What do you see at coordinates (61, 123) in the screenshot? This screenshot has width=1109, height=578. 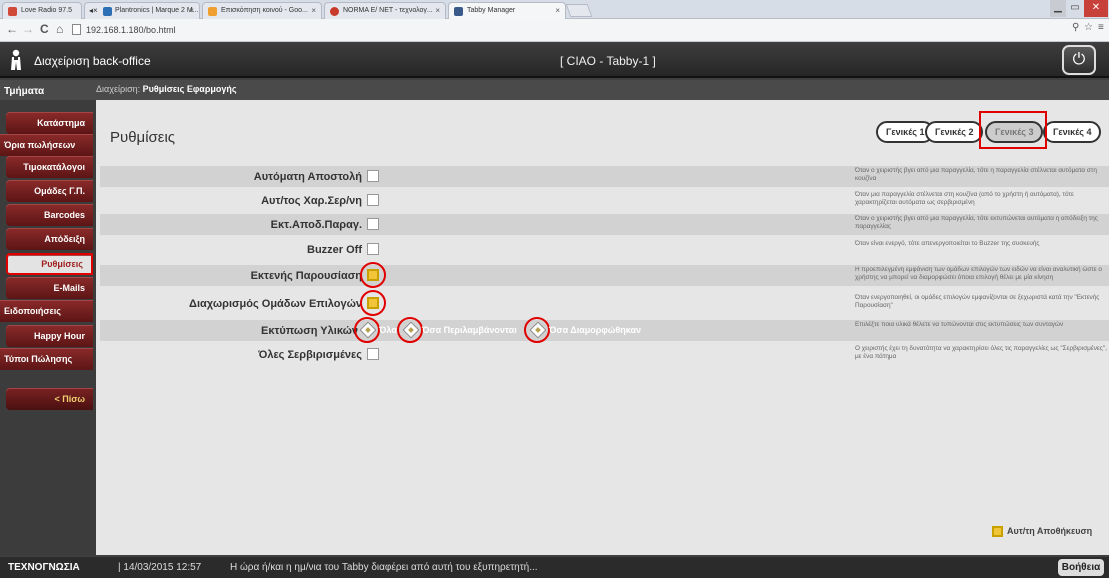 I see `sidebar-item-label: Κατάστημα` at bounding box center [61, 123].